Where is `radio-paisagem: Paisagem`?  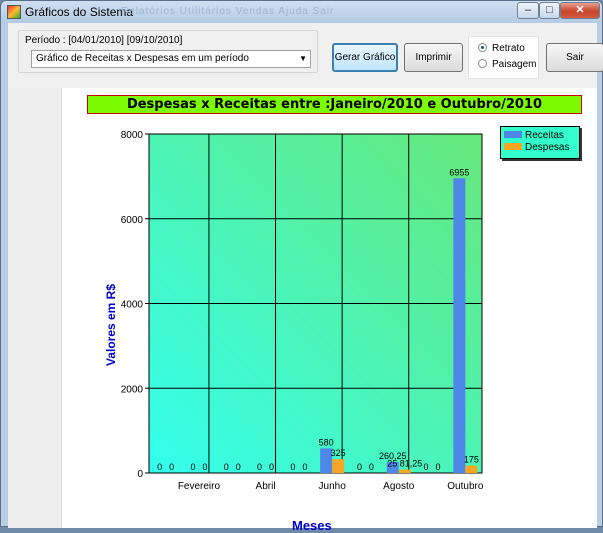
radio-paisagem: Paisagem is located at coordinates (507, 64).